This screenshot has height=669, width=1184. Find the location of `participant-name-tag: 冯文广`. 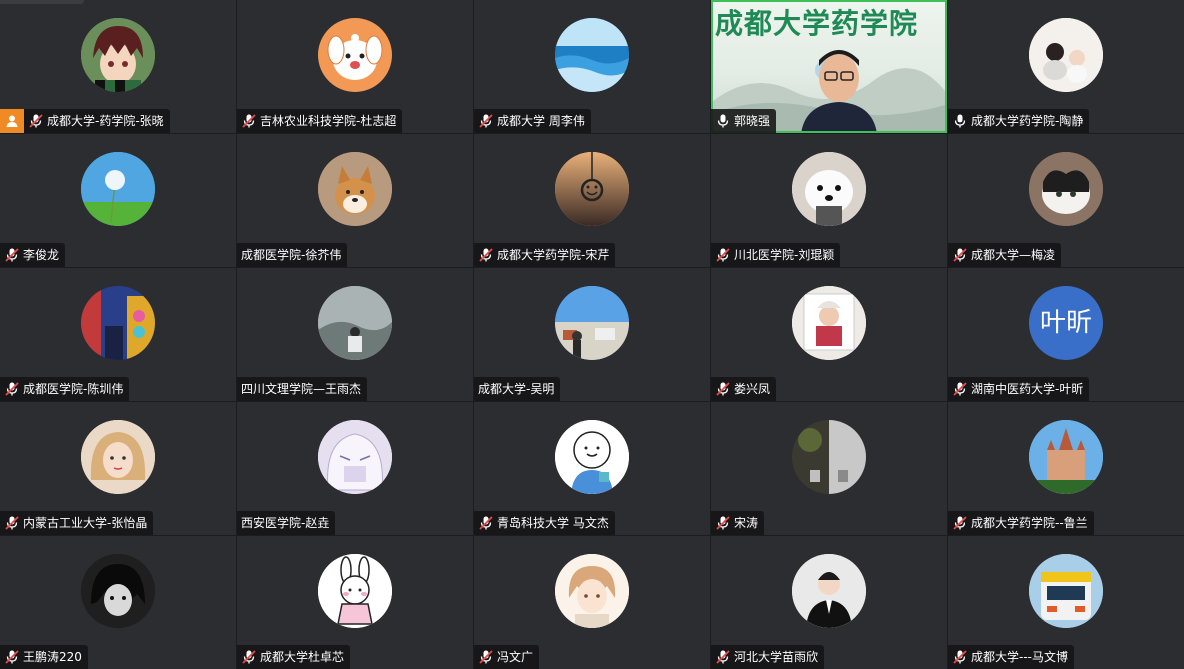

participant-name-tag: 冯文广 is located at coordinates (507, 657).